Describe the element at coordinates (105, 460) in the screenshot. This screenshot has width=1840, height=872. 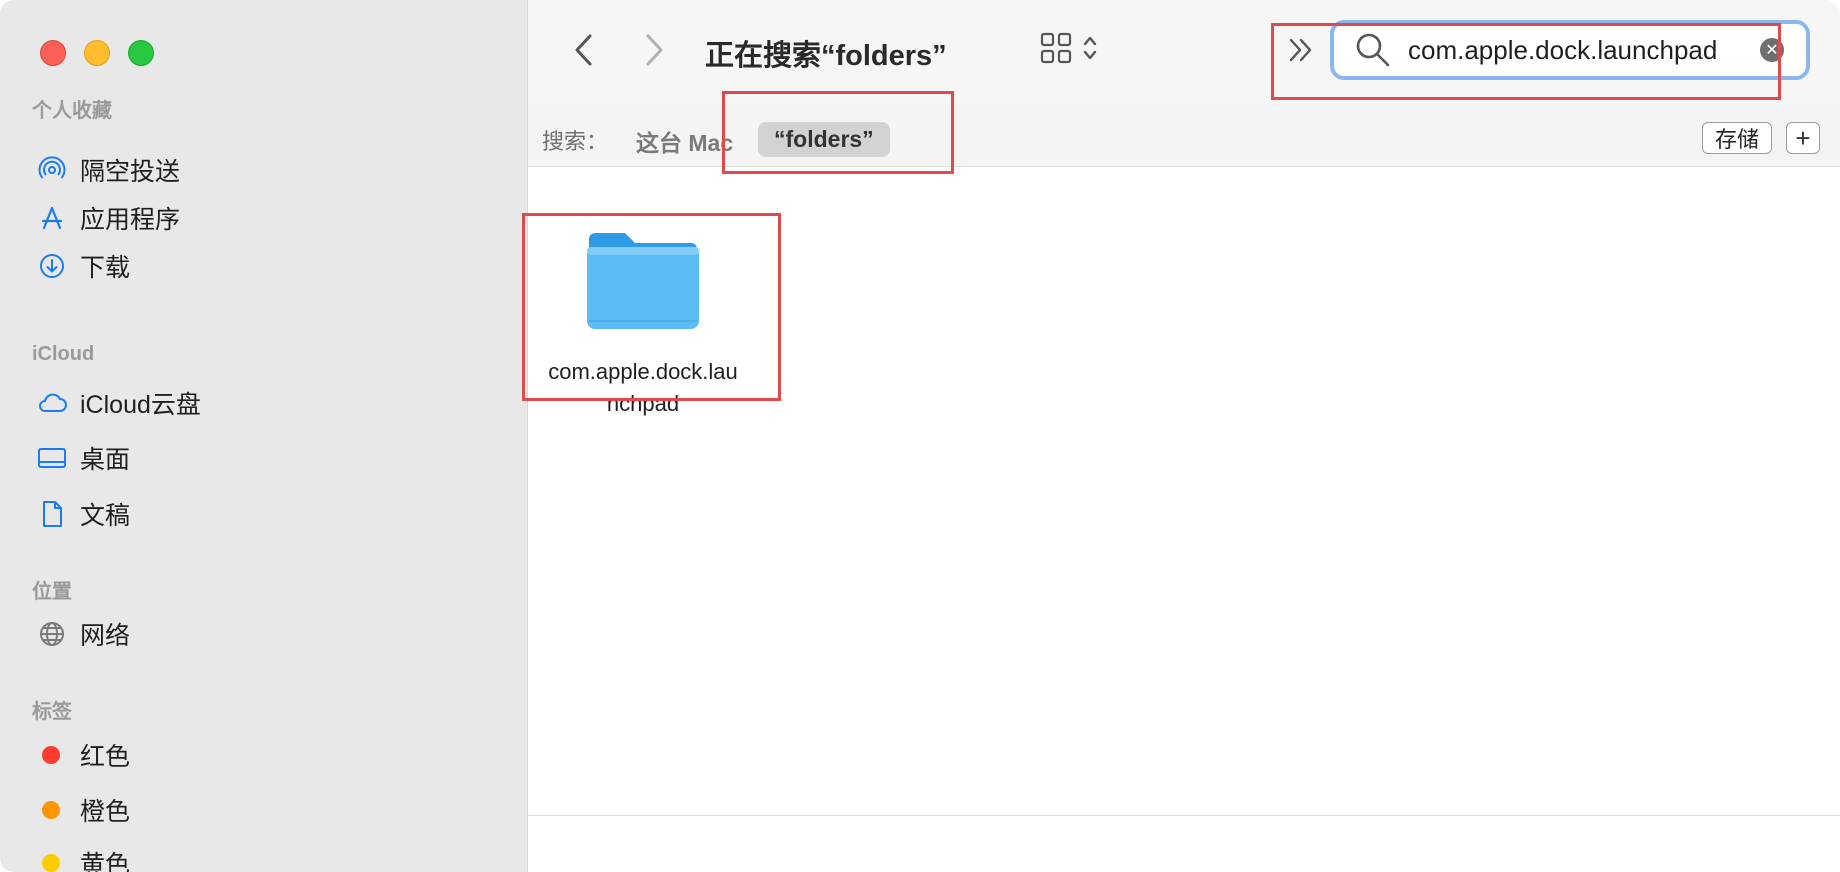
I see `sidebar-item-label: 桌面` at that location.